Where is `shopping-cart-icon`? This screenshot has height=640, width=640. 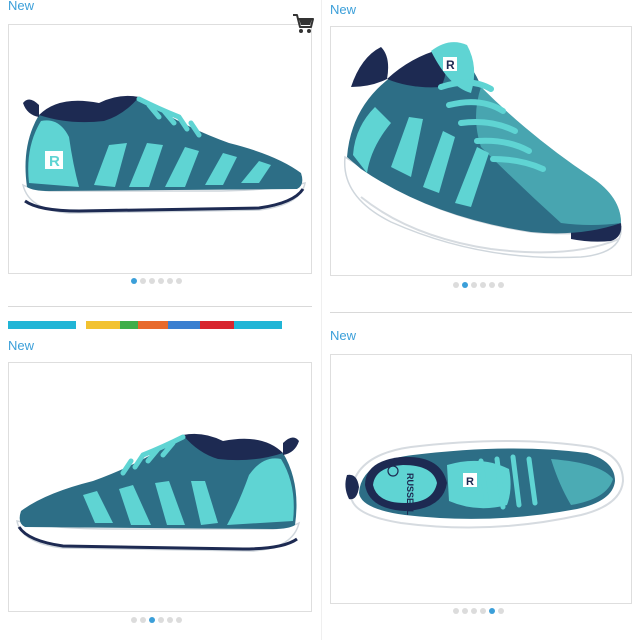
shopping-cart-icon is located at coordinates (303, 23).